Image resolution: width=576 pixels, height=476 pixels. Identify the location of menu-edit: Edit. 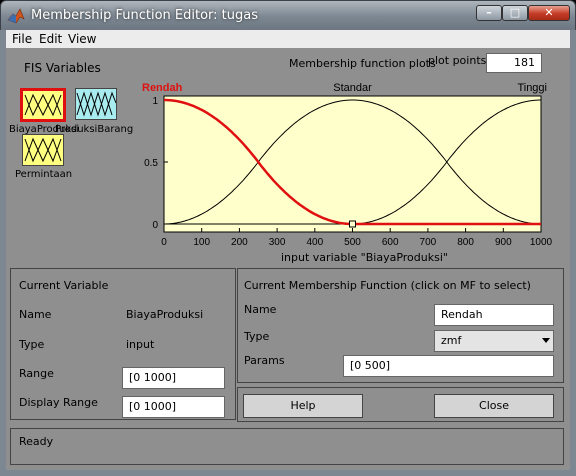
(50, 39).